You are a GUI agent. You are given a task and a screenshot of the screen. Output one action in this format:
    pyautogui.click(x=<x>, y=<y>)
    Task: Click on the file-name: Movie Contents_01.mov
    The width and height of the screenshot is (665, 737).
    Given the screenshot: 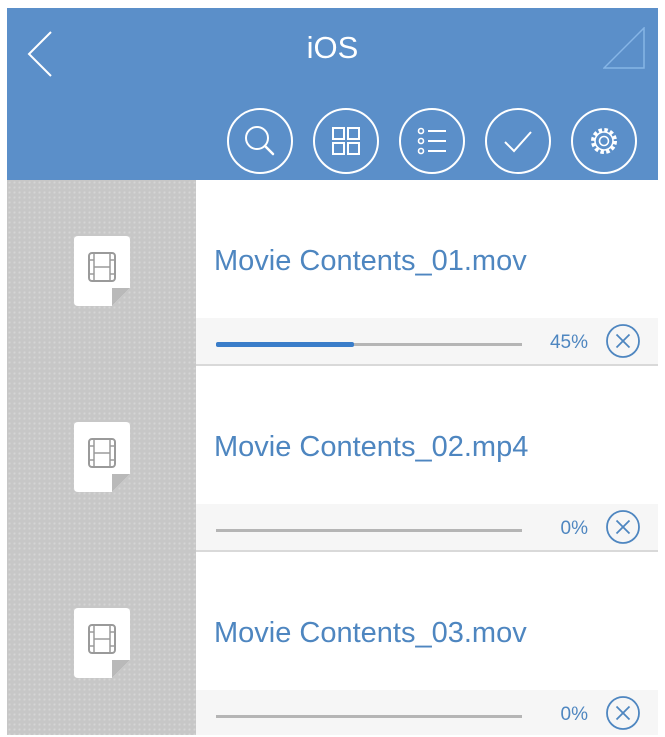 What is the action you would take?
    pyautogui.click(x=370, y=261)
    